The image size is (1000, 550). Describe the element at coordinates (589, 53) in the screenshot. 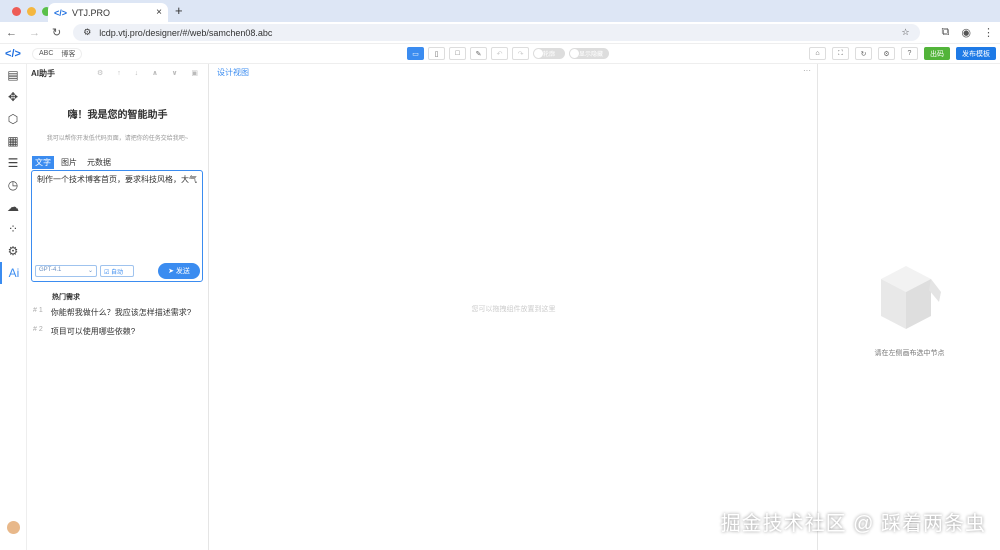

I see `visibility-toggle: 显示隐藏` at that location.